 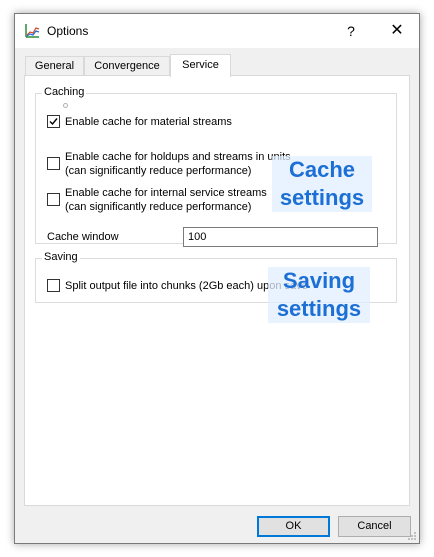 What do you see at coordinates (319, 308) in the screenshot?
I see `saving-annotation-line2: settings` at bounding box center [319, 308].